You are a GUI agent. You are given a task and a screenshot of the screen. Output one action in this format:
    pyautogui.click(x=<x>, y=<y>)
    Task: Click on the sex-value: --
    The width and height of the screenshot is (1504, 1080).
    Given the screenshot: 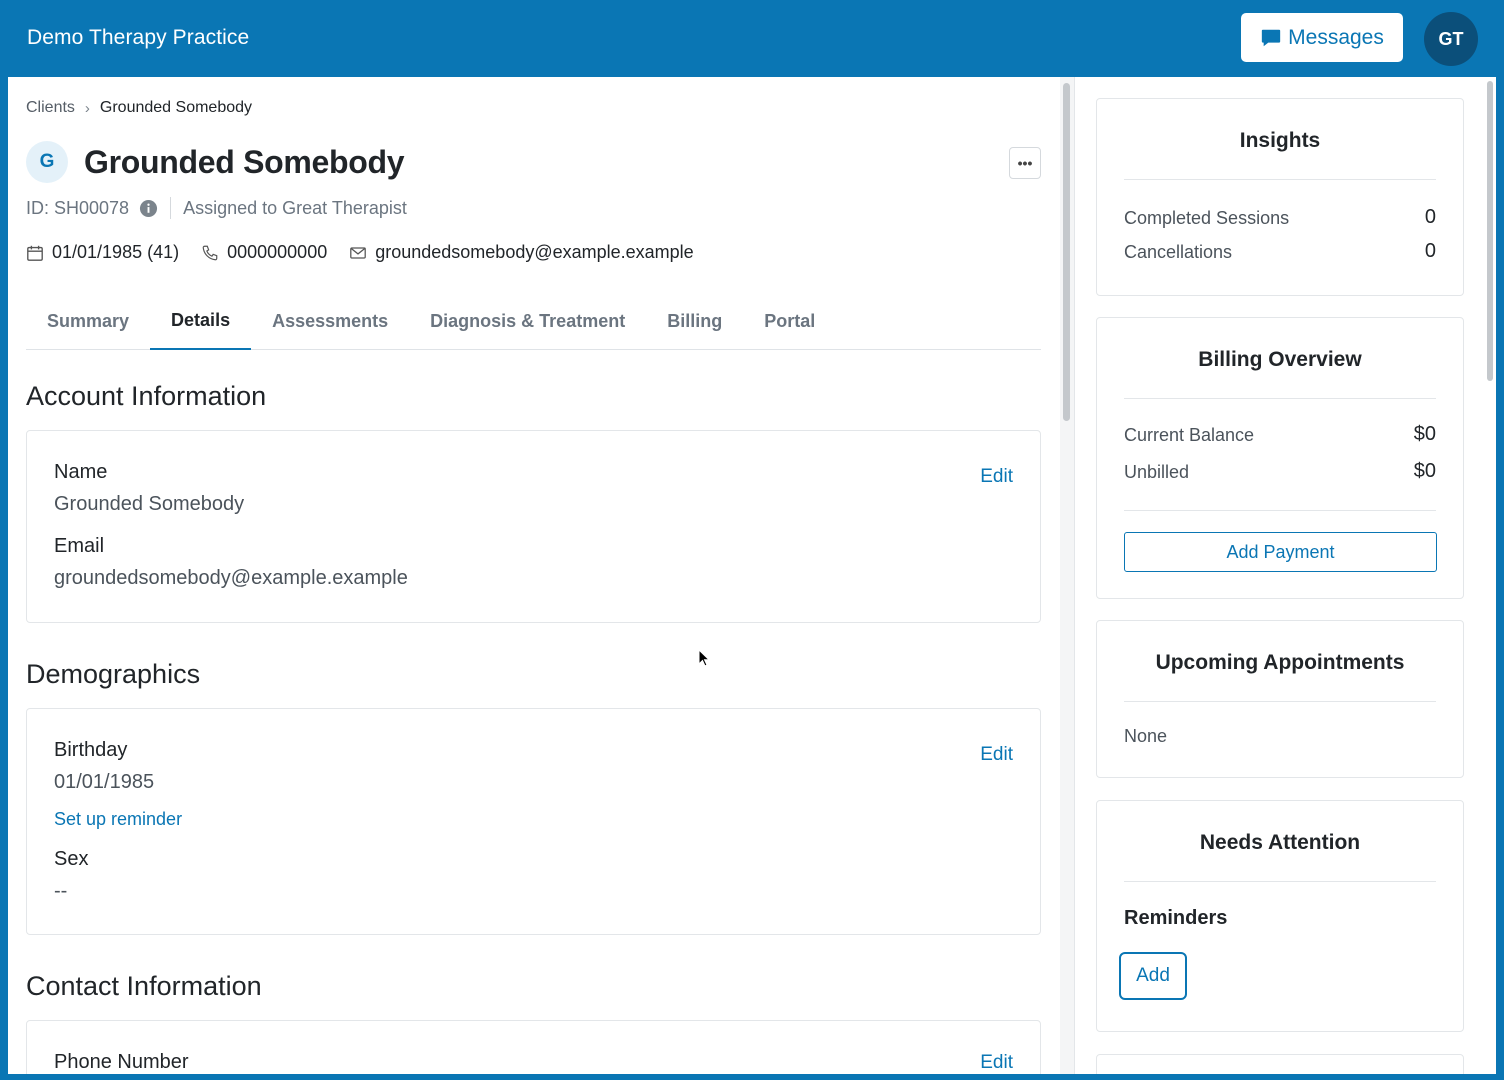 What is the action you would take?
    pyautogui.click(x=61, y=891)
    